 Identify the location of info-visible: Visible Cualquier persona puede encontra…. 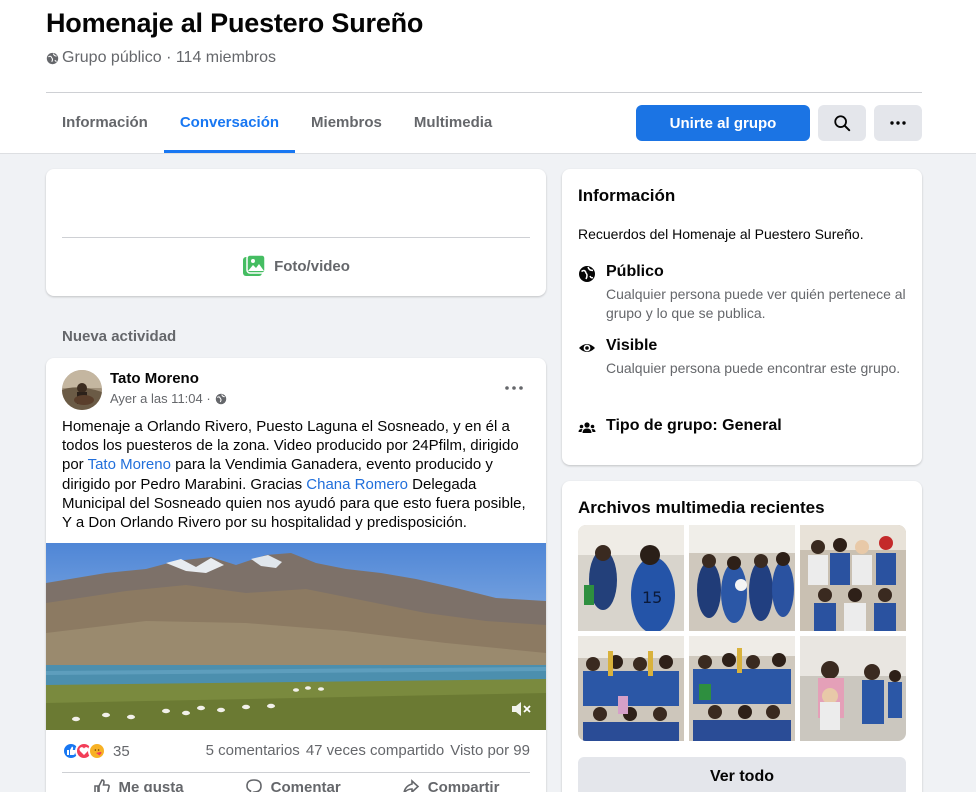
(742, 357).